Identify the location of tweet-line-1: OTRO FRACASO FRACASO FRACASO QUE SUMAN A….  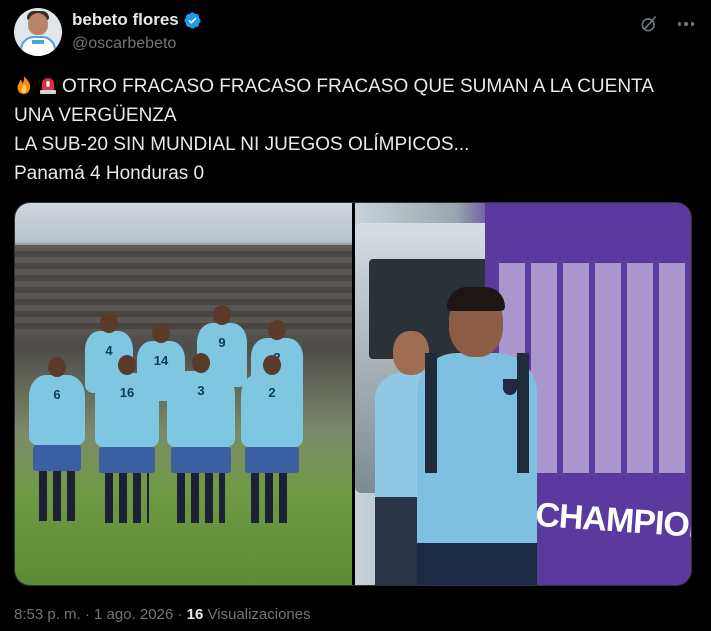
(352, 86).